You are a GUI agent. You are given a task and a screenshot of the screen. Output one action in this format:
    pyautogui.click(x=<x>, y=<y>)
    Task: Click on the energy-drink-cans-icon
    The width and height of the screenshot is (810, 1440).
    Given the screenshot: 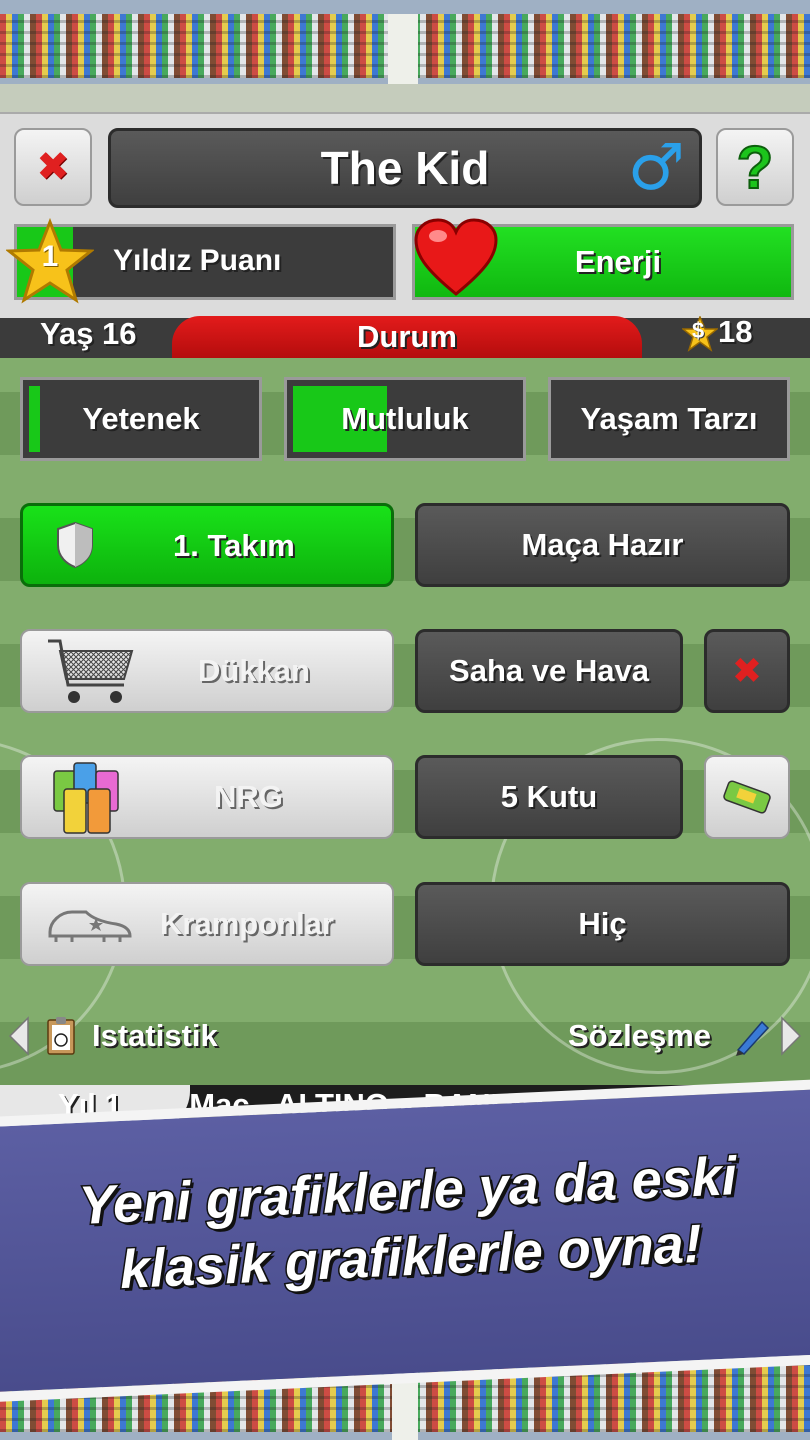 What is the action you would take?
    pyautogui.click(x=86, y=798)
    